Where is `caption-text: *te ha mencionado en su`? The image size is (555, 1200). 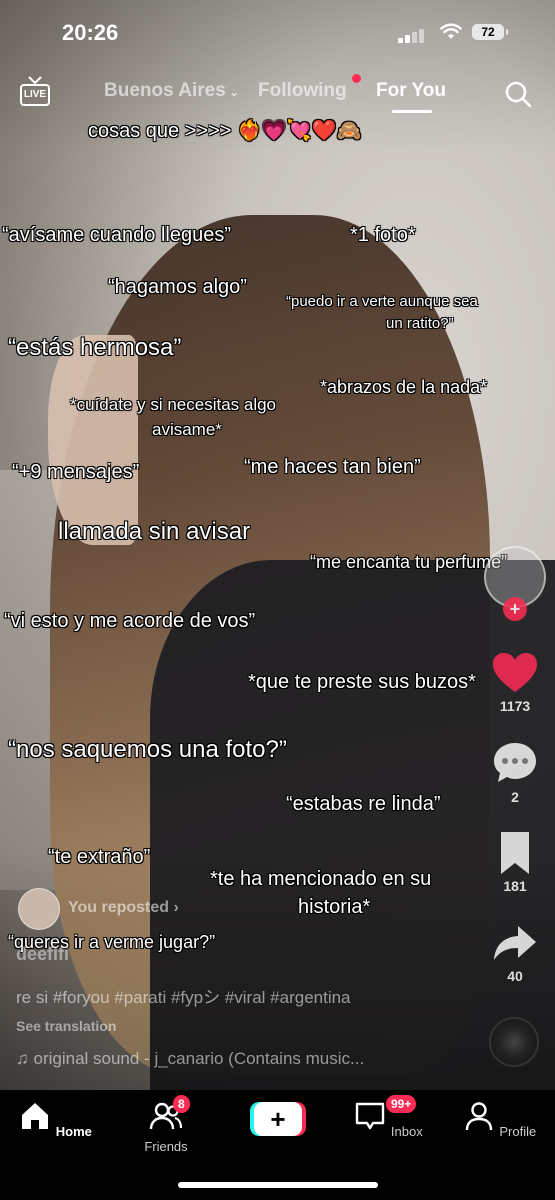 caption-text: *te ha mencionado en su is located at coordinates (321, 879).